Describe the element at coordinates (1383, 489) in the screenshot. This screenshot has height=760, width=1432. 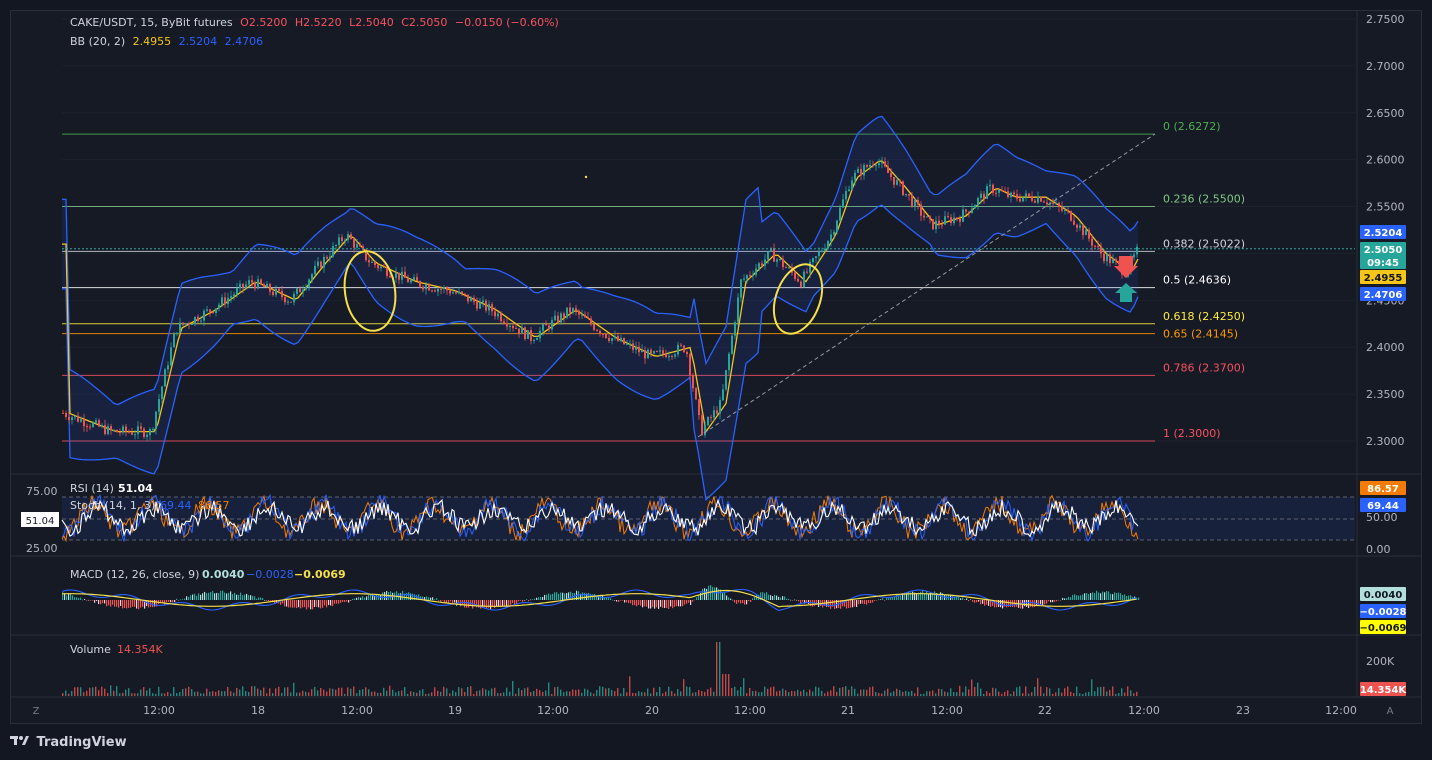
I see `stoch-d-tag: 86.57` at that location.